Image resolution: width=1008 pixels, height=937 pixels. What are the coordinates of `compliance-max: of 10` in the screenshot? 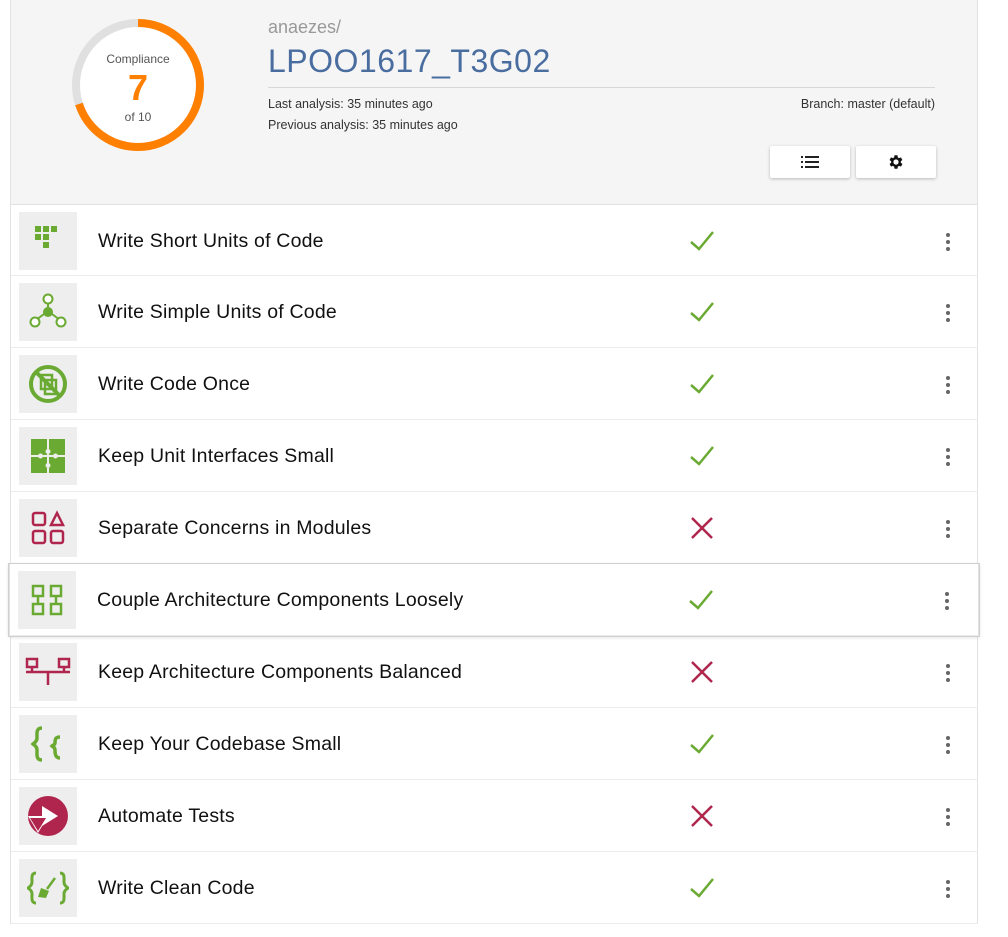 It's located at (138, 117).